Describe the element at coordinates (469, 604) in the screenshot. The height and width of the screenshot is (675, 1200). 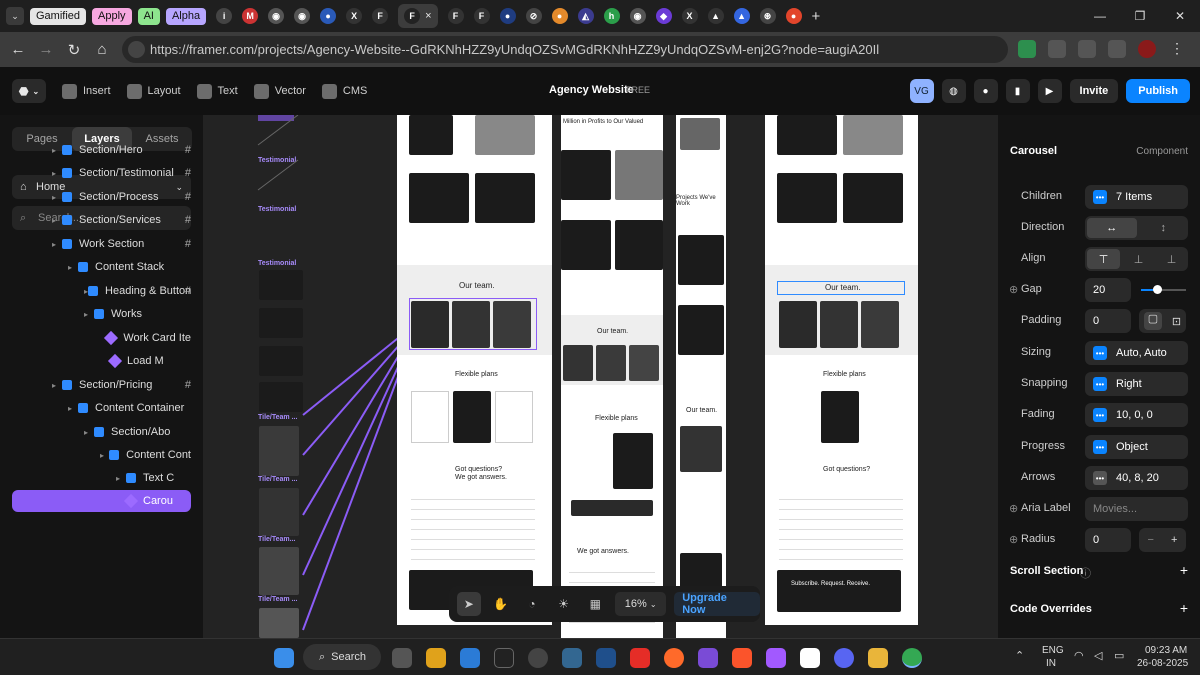
I see `select-tool-icon: ➤` at that location.